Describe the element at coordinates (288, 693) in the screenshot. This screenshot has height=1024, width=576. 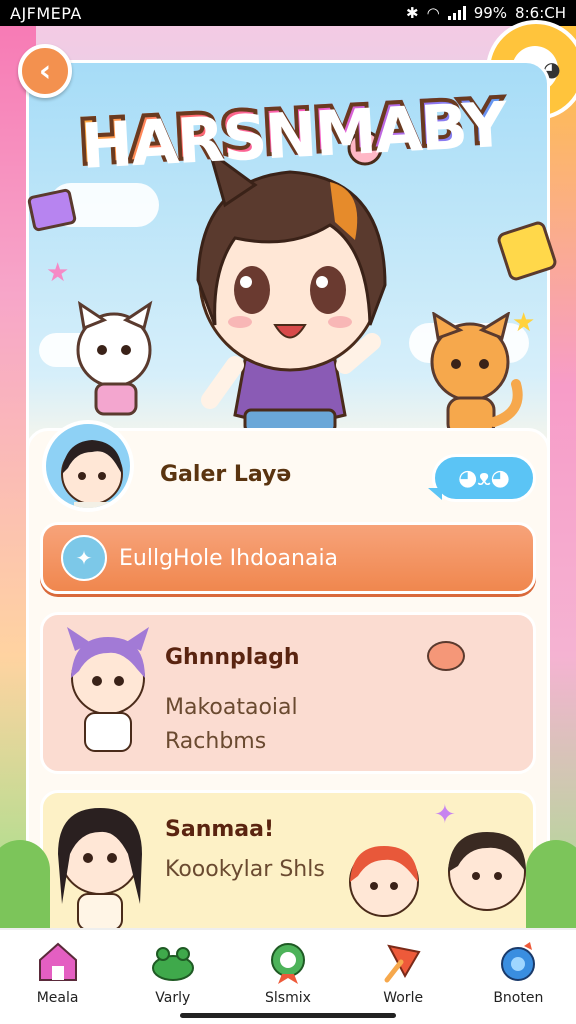
I see `character-card: Ghnnplagh Makoataoial Rachbms` at that location.